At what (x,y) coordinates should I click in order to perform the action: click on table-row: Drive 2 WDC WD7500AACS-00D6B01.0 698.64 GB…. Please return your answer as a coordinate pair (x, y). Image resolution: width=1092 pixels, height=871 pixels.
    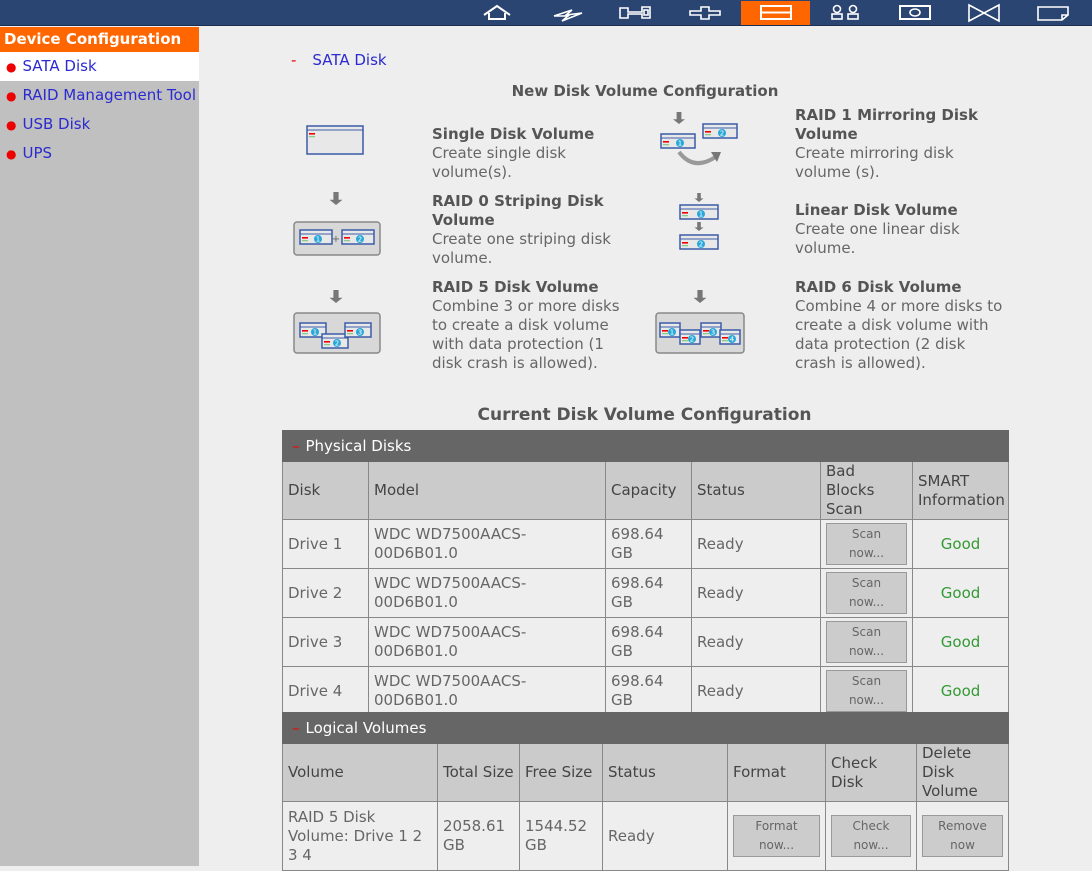
    Looking at the image, I should click on (646, 593).